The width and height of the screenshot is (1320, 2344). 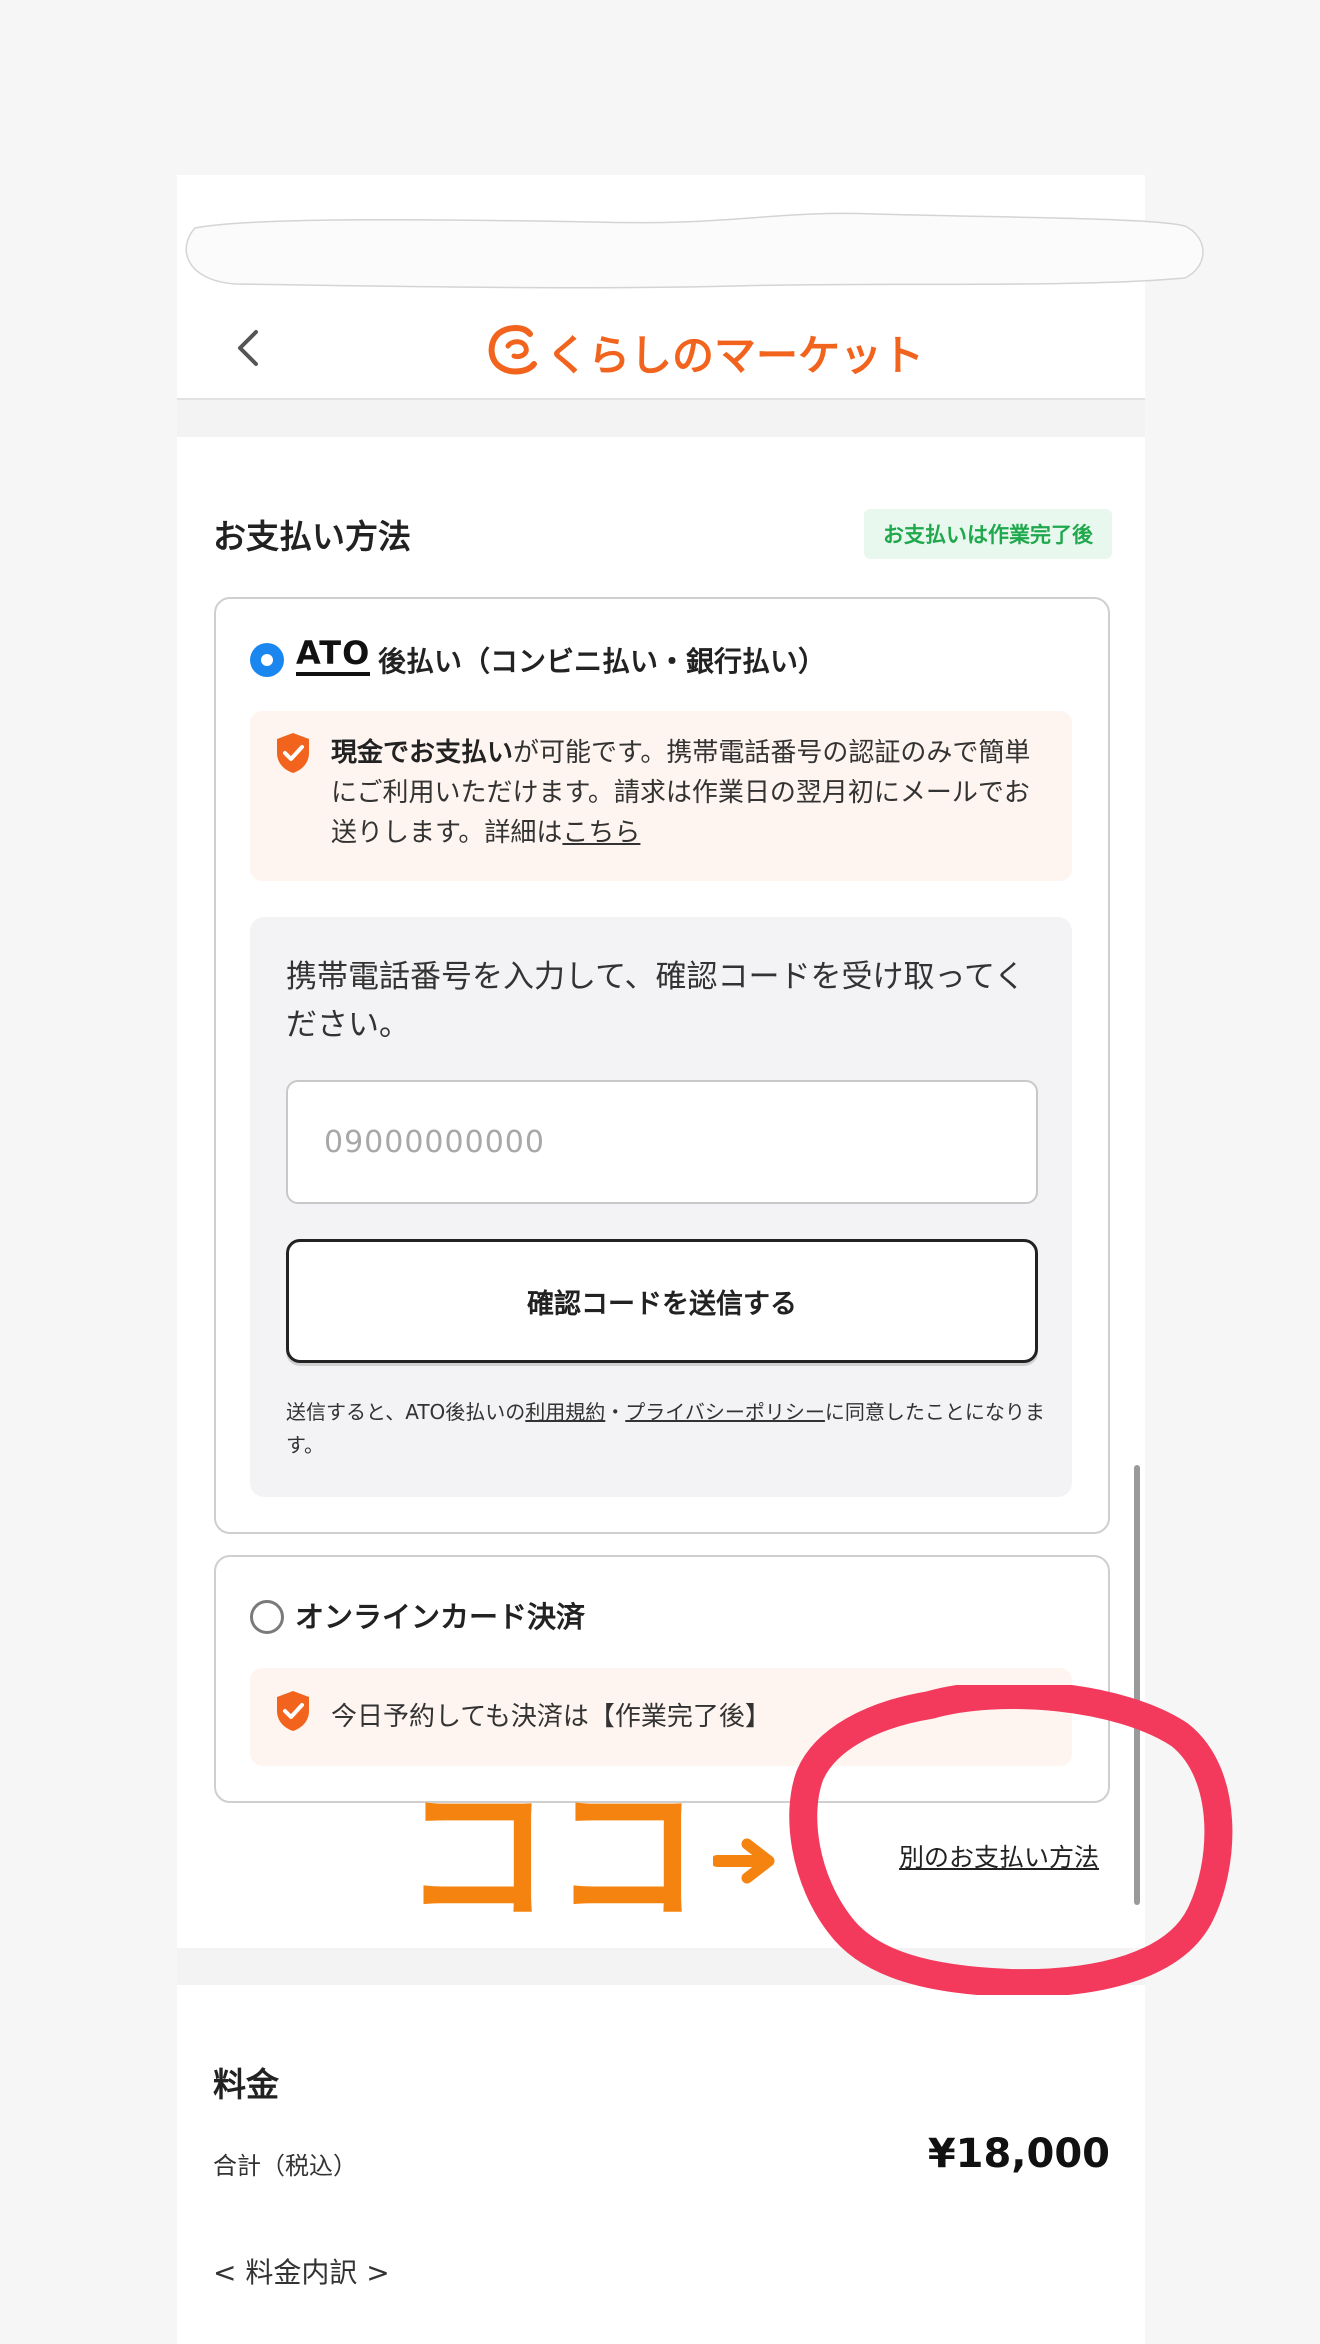 I want to click on card-notice-text: 今日予約しても決済は【作業完了後】, so click(x=551, y=1717).